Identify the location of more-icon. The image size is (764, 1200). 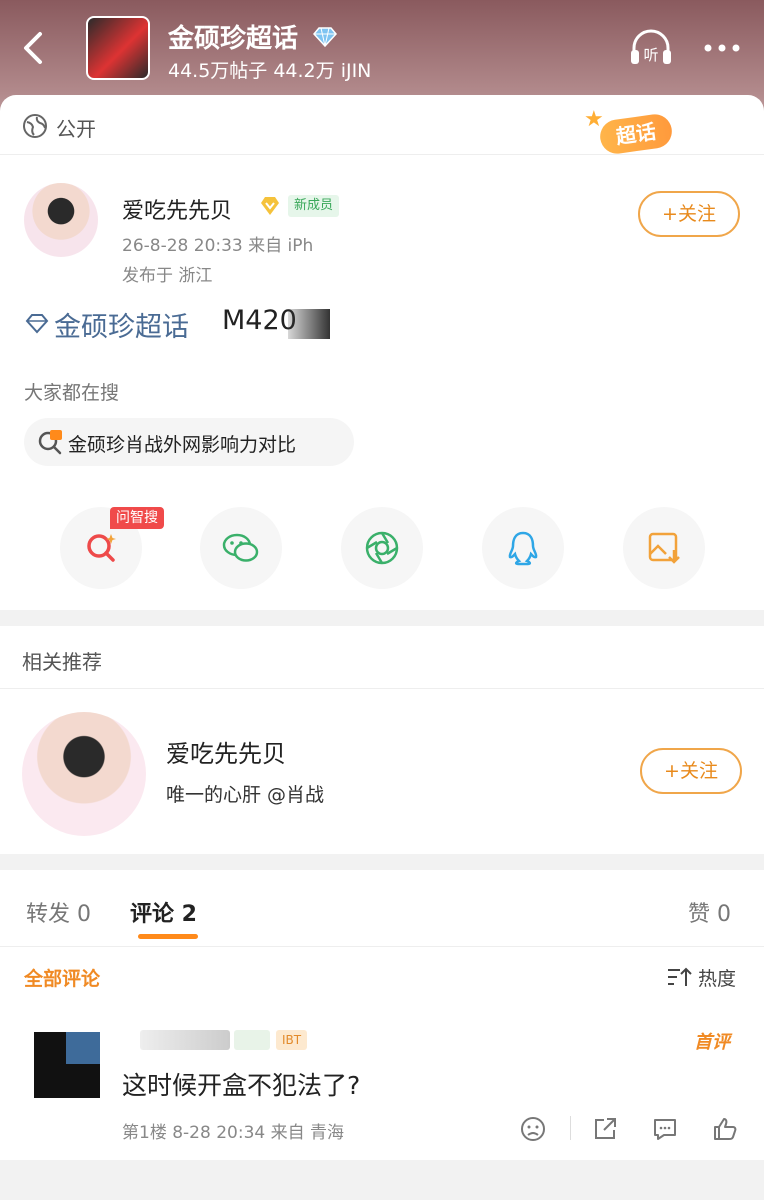
(722, 48).